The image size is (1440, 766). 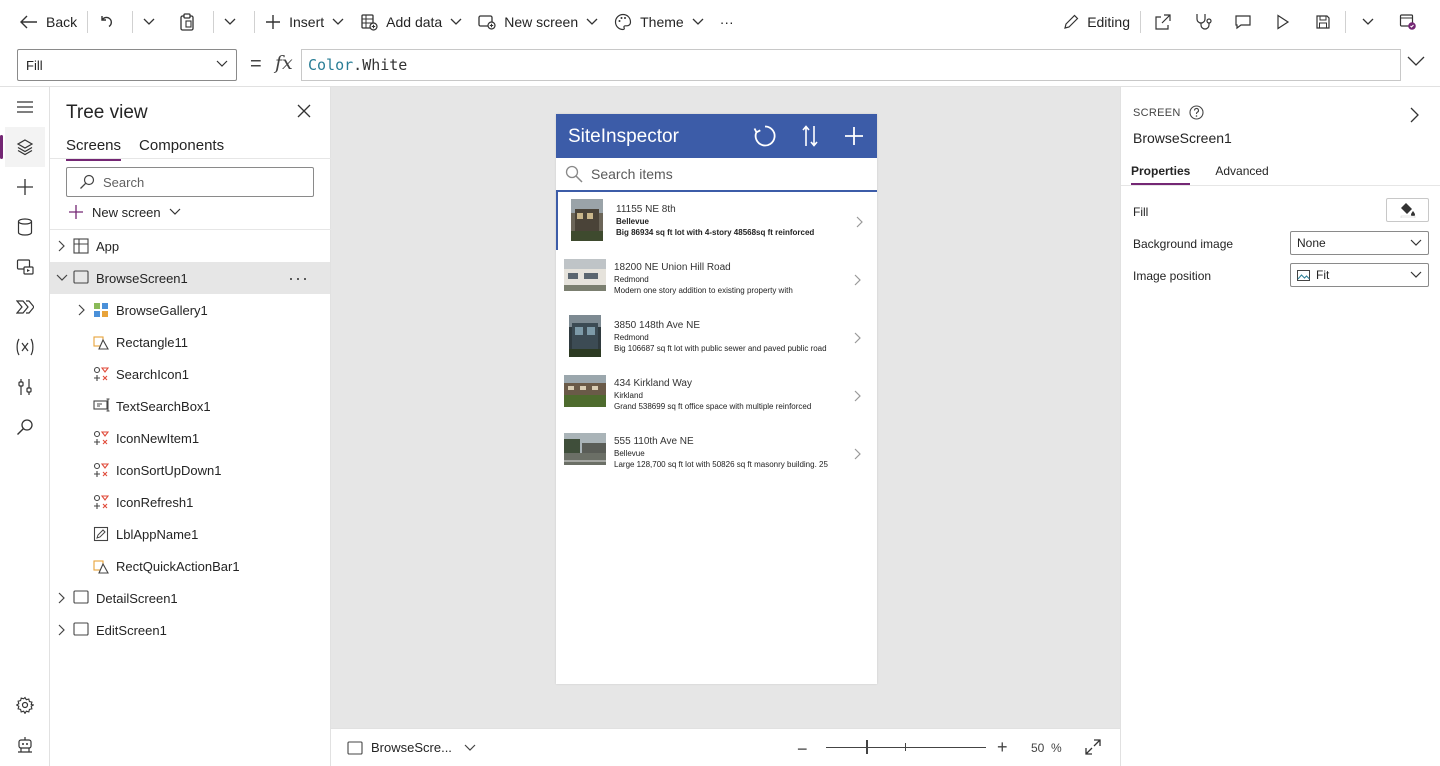 What do you see at coordinates (190, 470) in the screenshot?
I see `tree-node-iconsortupdown1: IconSortUpDown1` at bounding box center [190, 470].